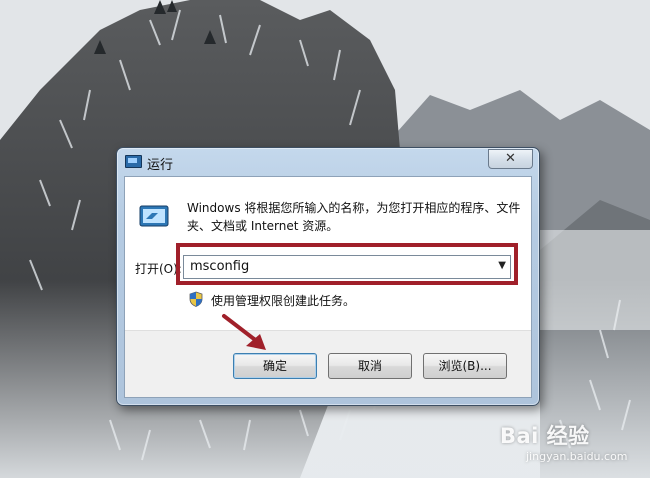  I want to click on titlebar: 运行 ✕, so click(328, 161).